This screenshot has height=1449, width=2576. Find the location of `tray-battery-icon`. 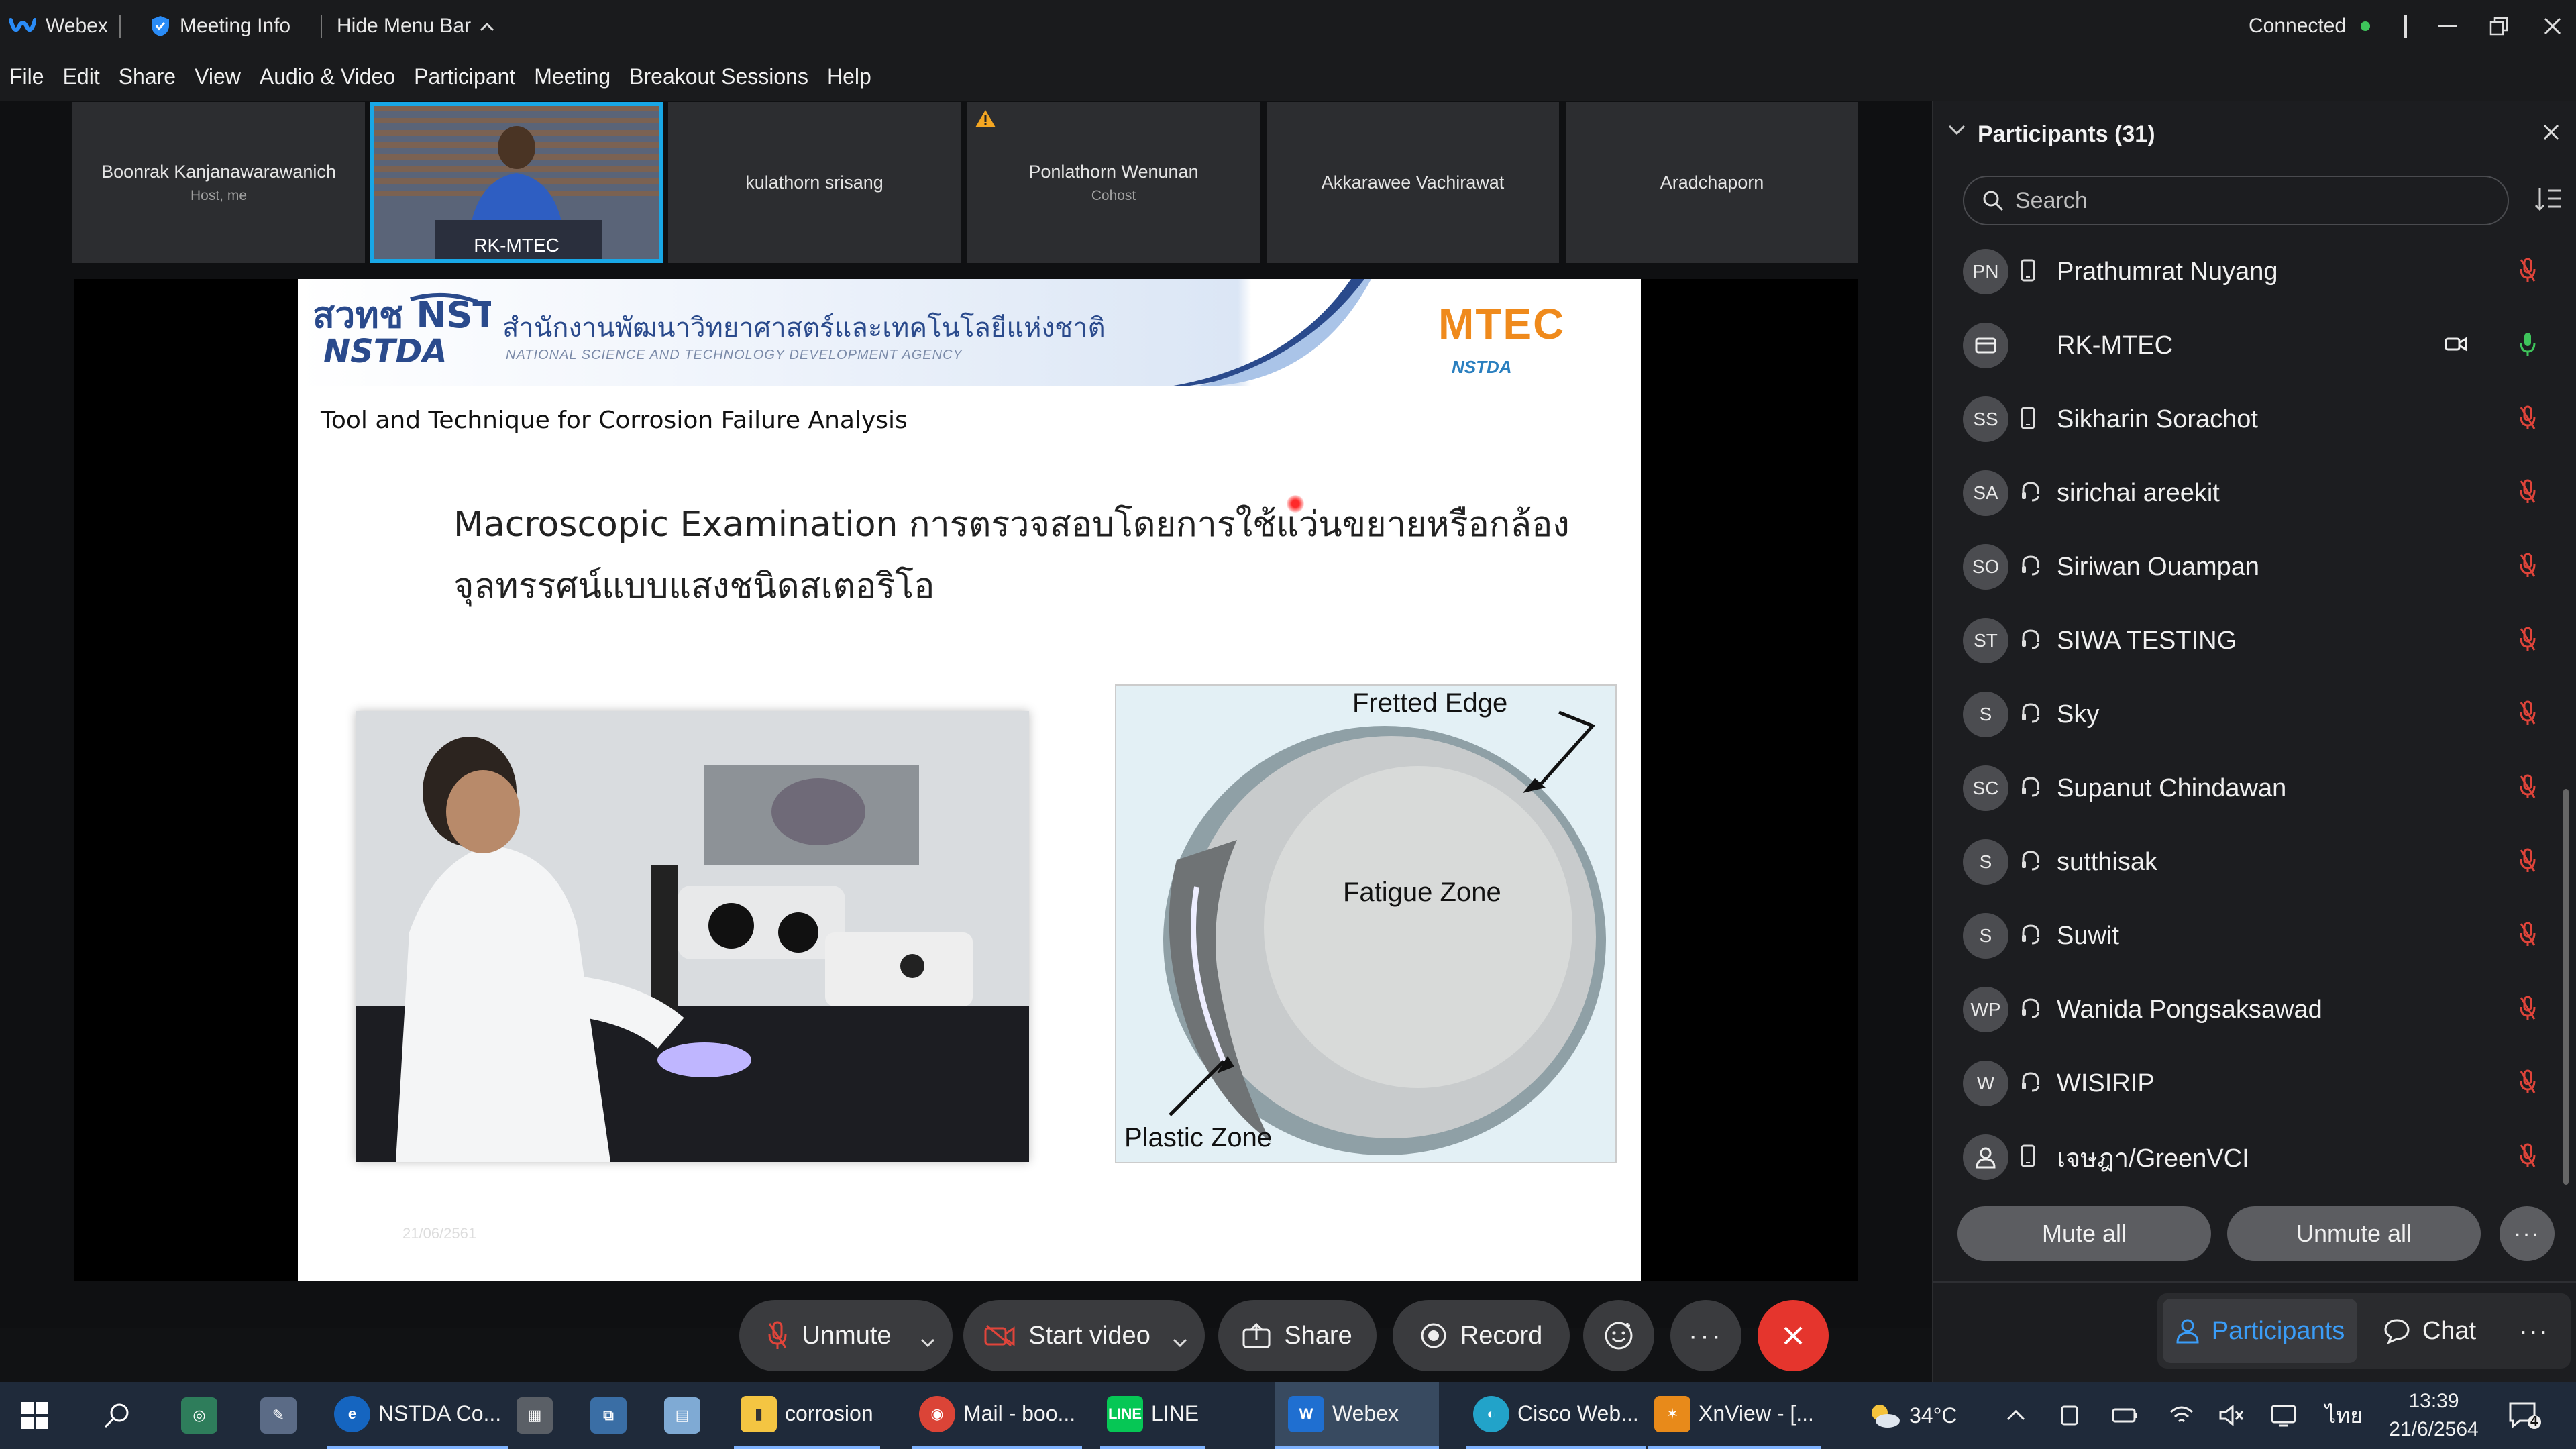

tray-battery-icon is located at coordinates (2125, 1415).